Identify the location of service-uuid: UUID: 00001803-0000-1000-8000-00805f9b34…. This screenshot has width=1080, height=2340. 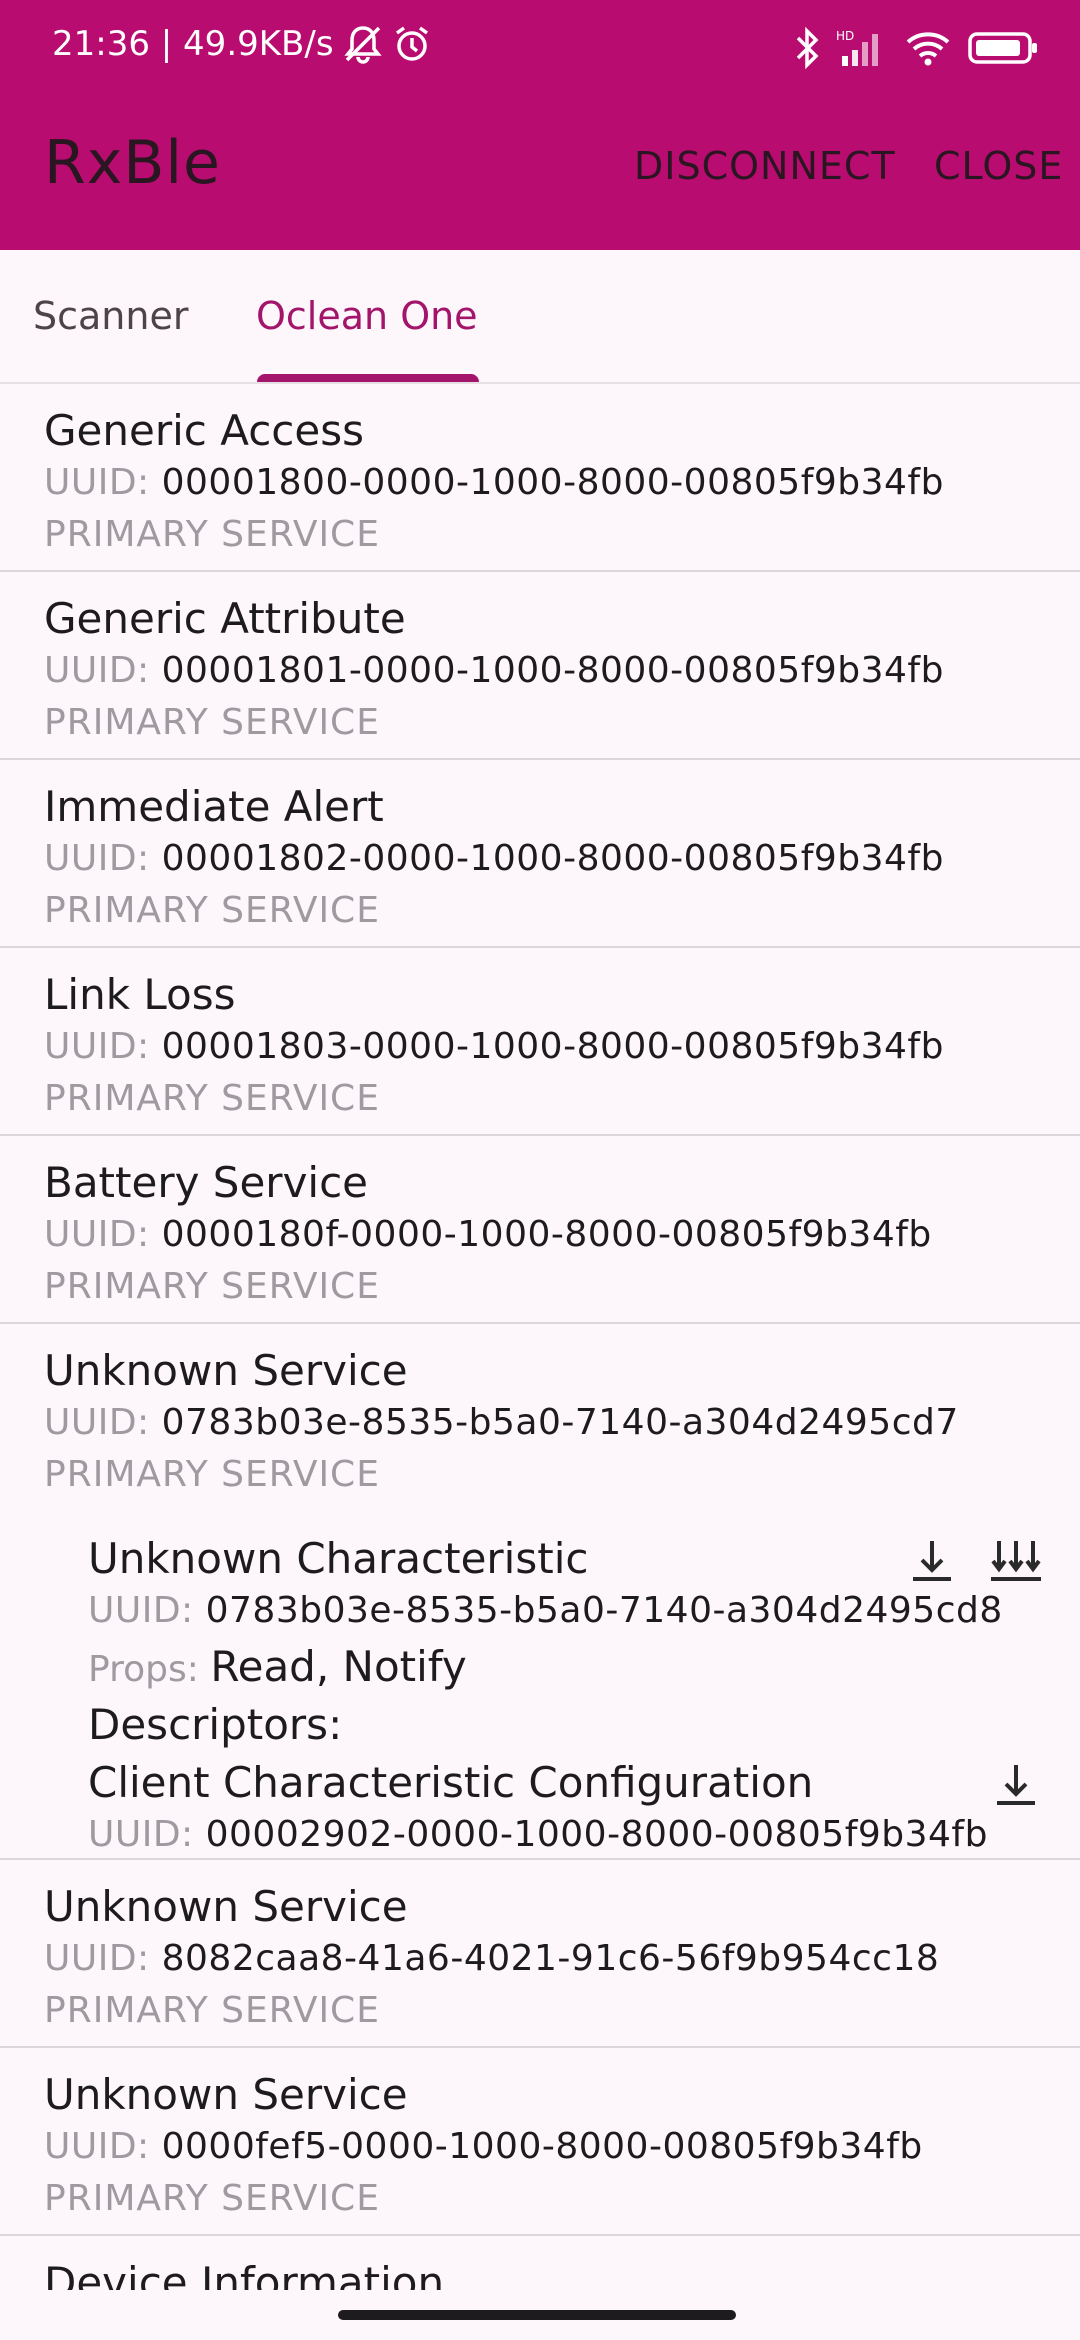
(494, 1046).